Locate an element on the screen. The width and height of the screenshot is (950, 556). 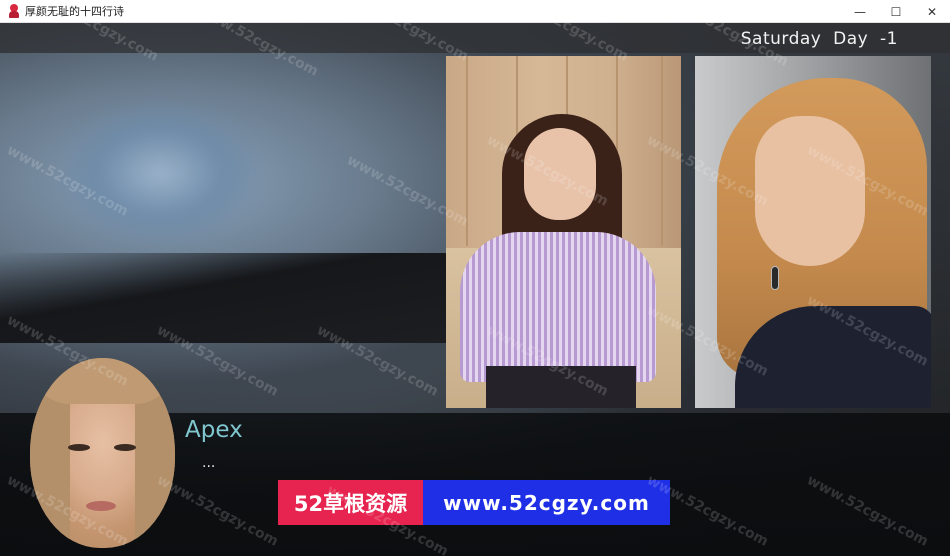
maximize-button: ☐ is located at coordinates (896, 11).